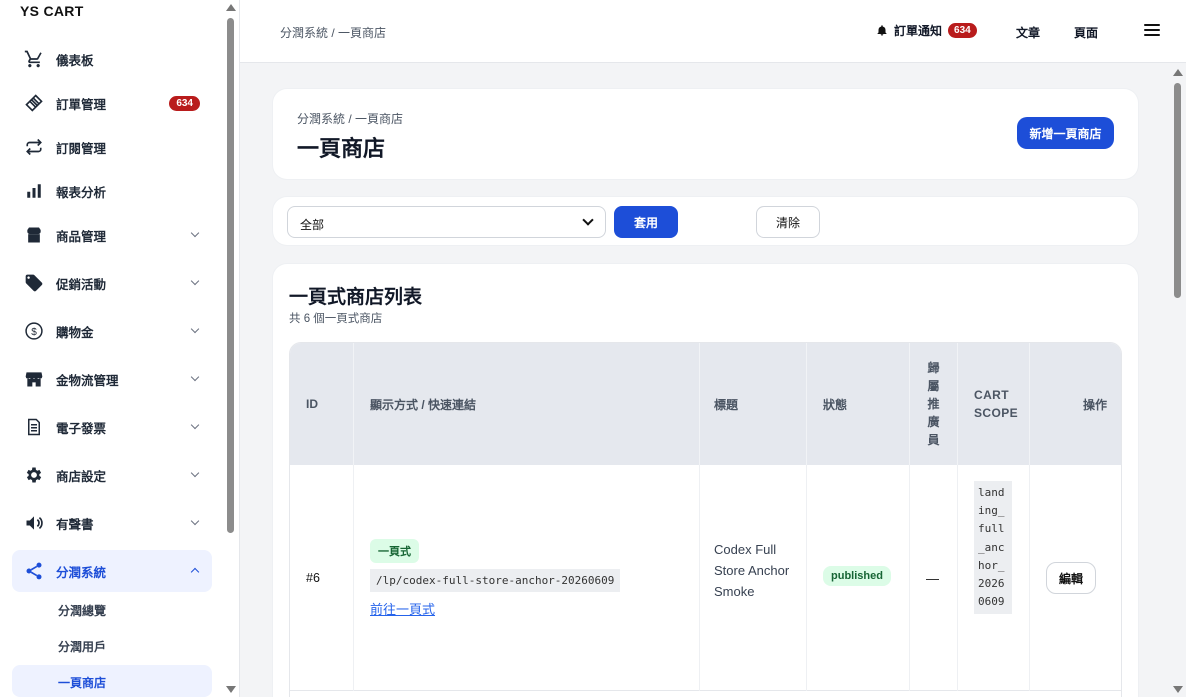 The width and height of the screenshot is (1186, 697). I want to click on notification-count-badge: 634, so click(962, 30).